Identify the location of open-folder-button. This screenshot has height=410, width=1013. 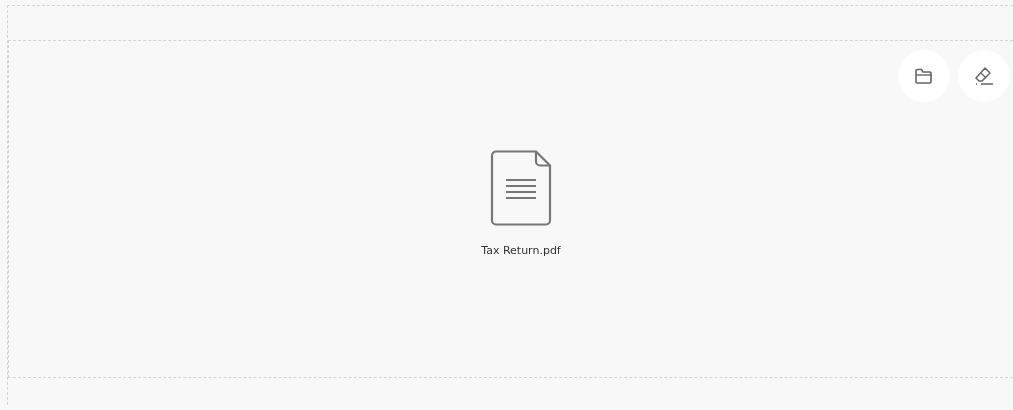
(924, 76).